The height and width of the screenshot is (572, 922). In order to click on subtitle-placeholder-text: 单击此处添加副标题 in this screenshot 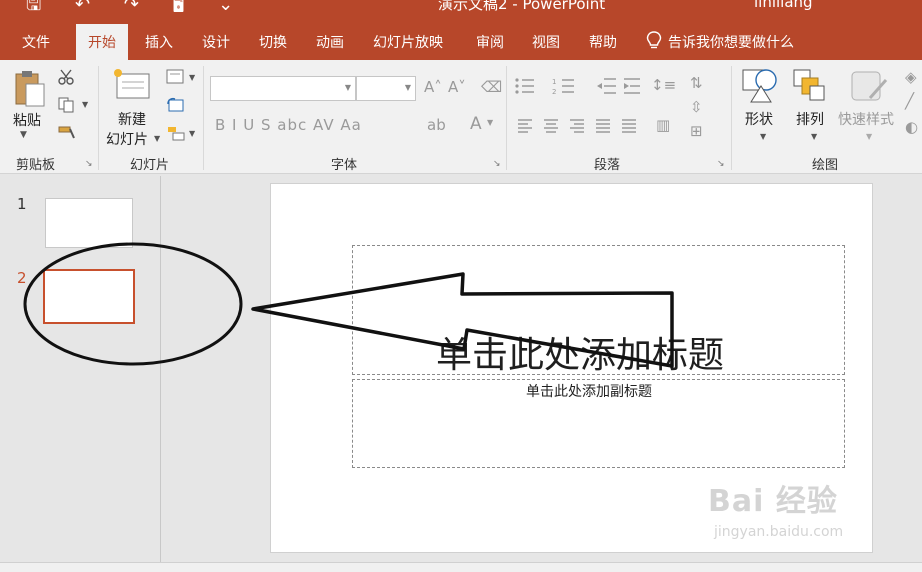, I will do `click(589, 392)`.